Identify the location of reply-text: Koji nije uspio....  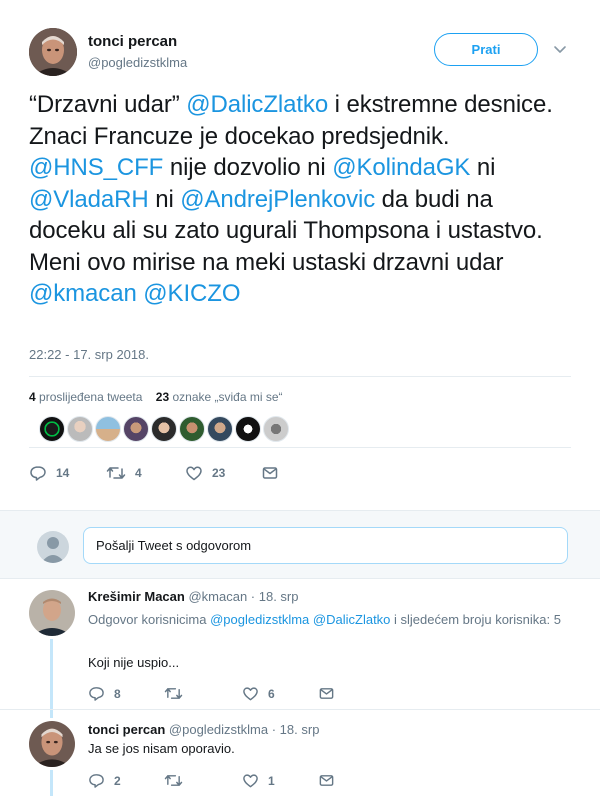
(134, 662).